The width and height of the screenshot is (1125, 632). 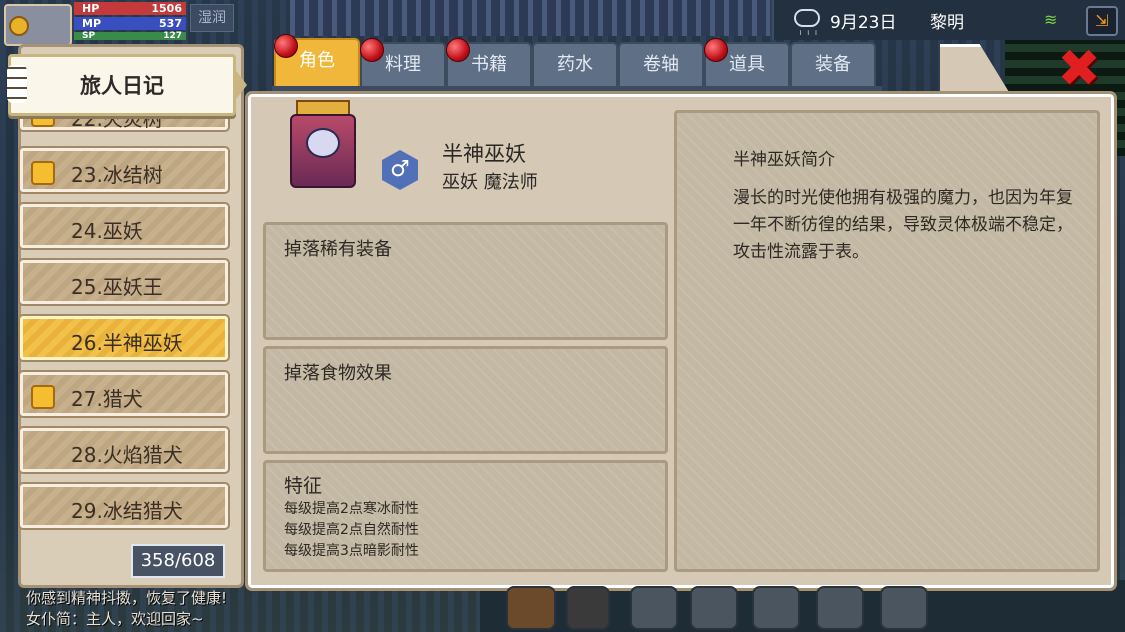 What do you see at coordinates (465, 400) in the screenshot?
I see `food-drops-box: 掉落食物效果` at bounding box center [465, 400].